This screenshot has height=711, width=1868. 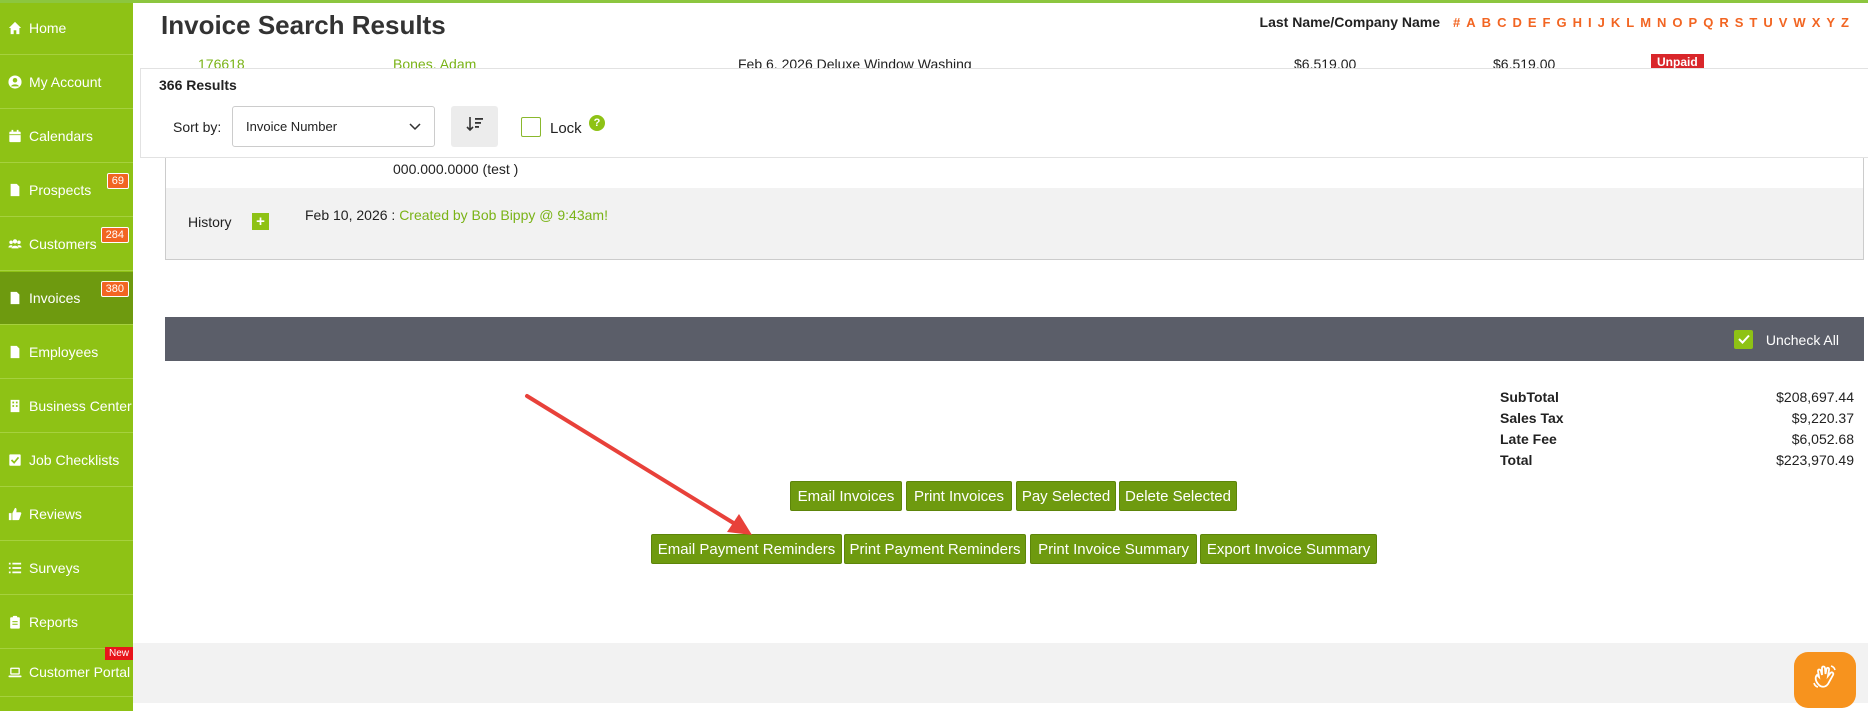 I want to click on sidebar-item-business-center: Business Center, so click(x=66, y=406).